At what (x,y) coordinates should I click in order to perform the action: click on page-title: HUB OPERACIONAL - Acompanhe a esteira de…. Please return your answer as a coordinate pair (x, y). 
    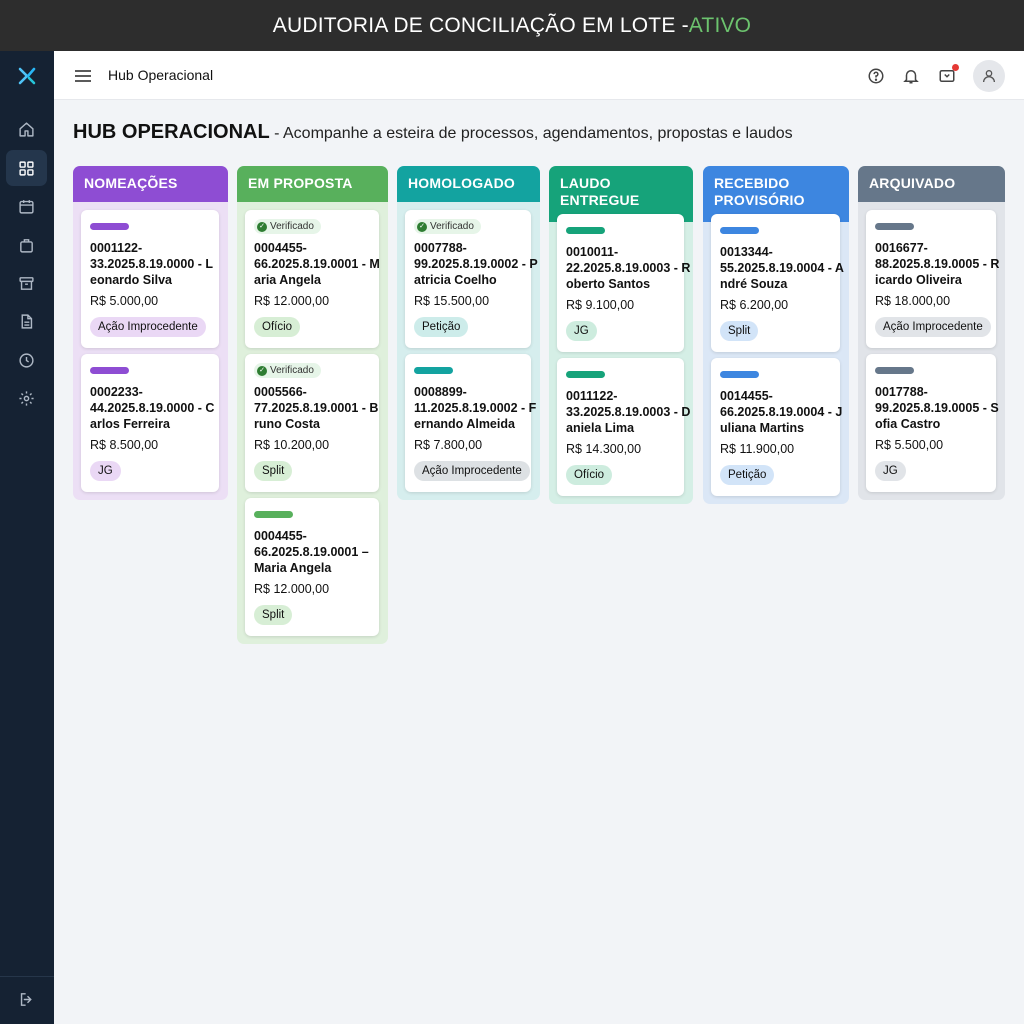
    Looking at the image, I should click on (433, 132).